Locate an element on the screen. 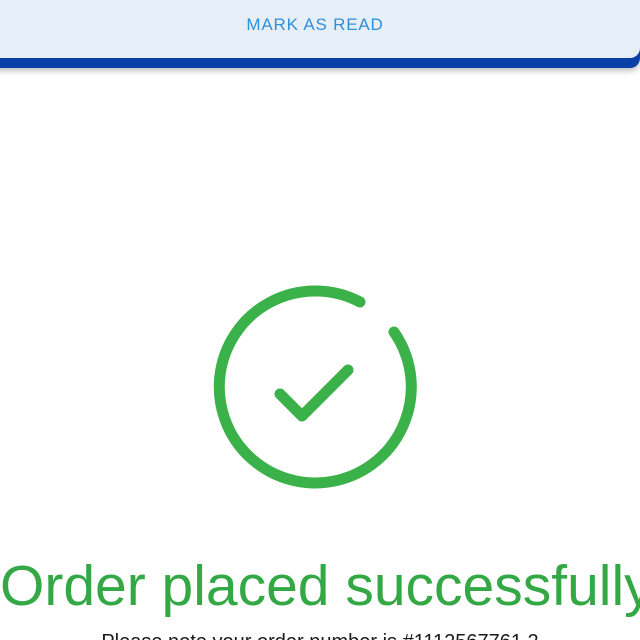  notification-card: MARK AS READ is located at coordinates (320, 34).